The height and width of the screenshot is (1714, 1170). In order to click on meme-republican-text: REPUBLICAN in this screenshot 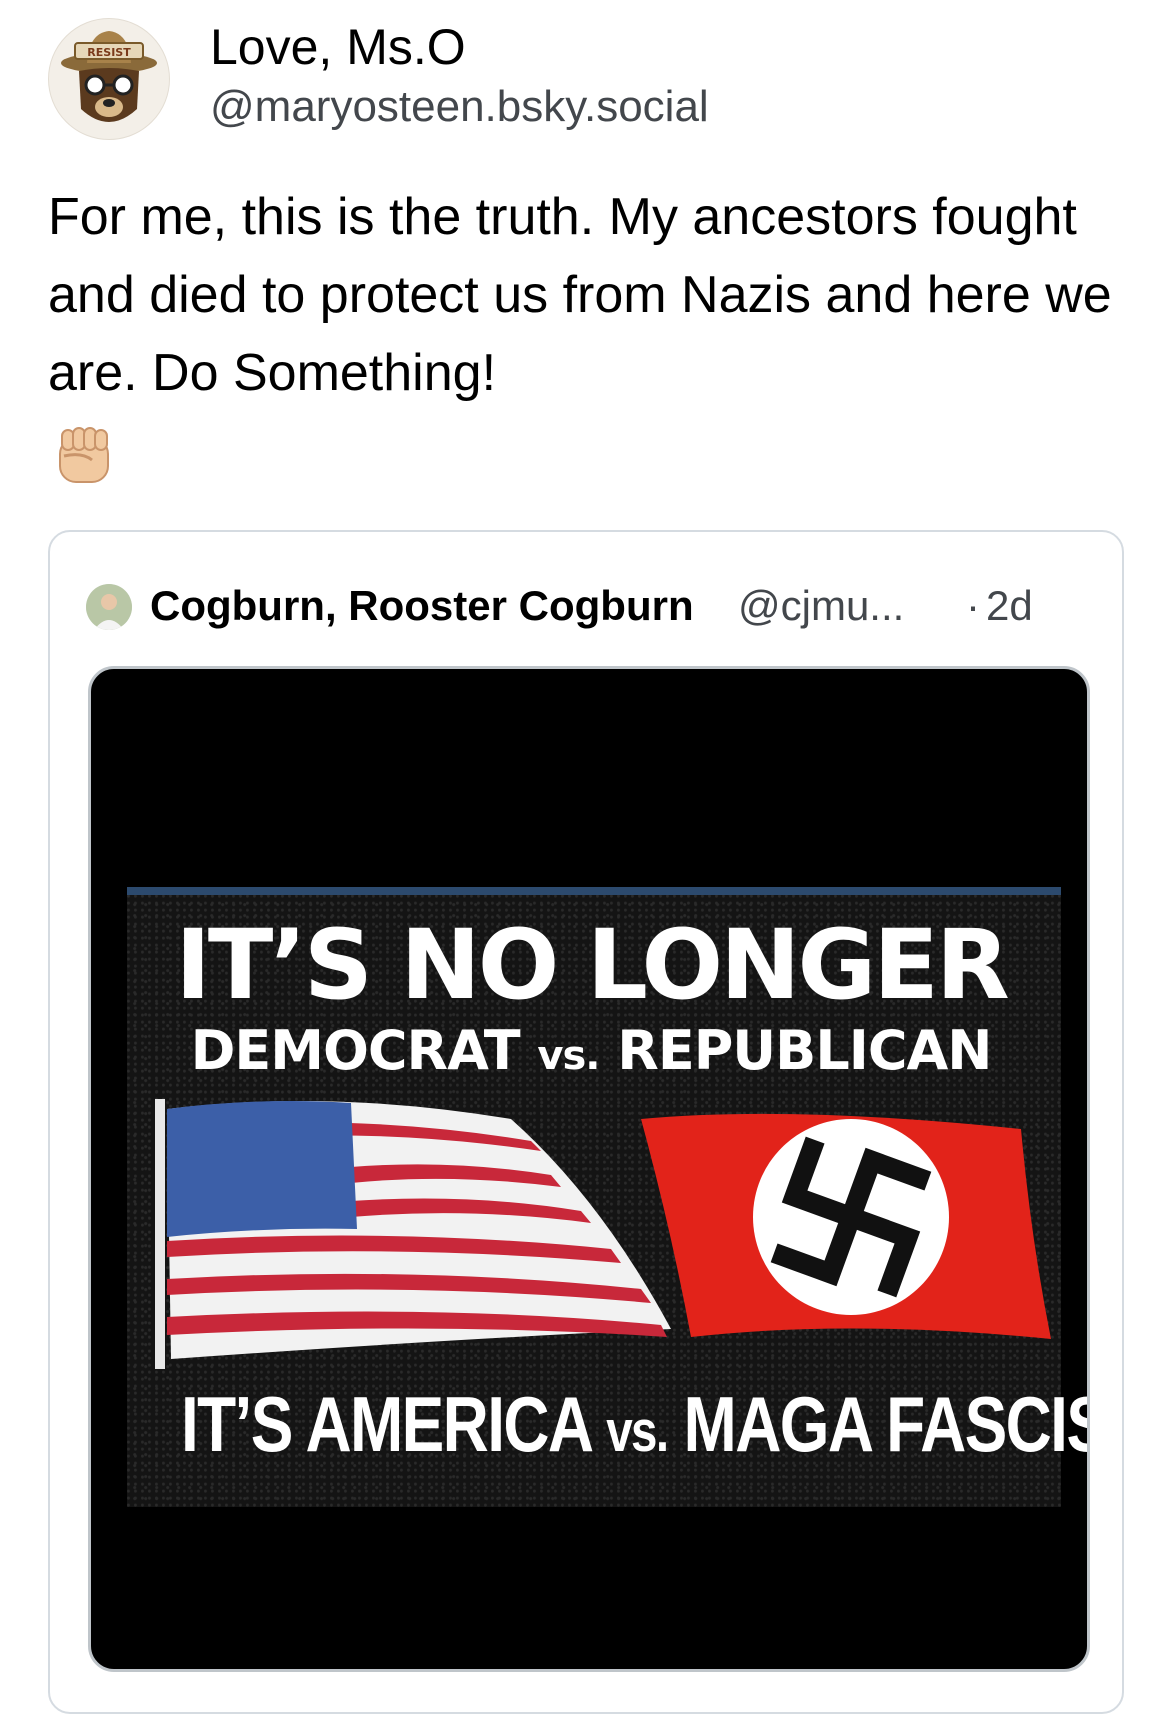, I will do `click(804, 1050)`.